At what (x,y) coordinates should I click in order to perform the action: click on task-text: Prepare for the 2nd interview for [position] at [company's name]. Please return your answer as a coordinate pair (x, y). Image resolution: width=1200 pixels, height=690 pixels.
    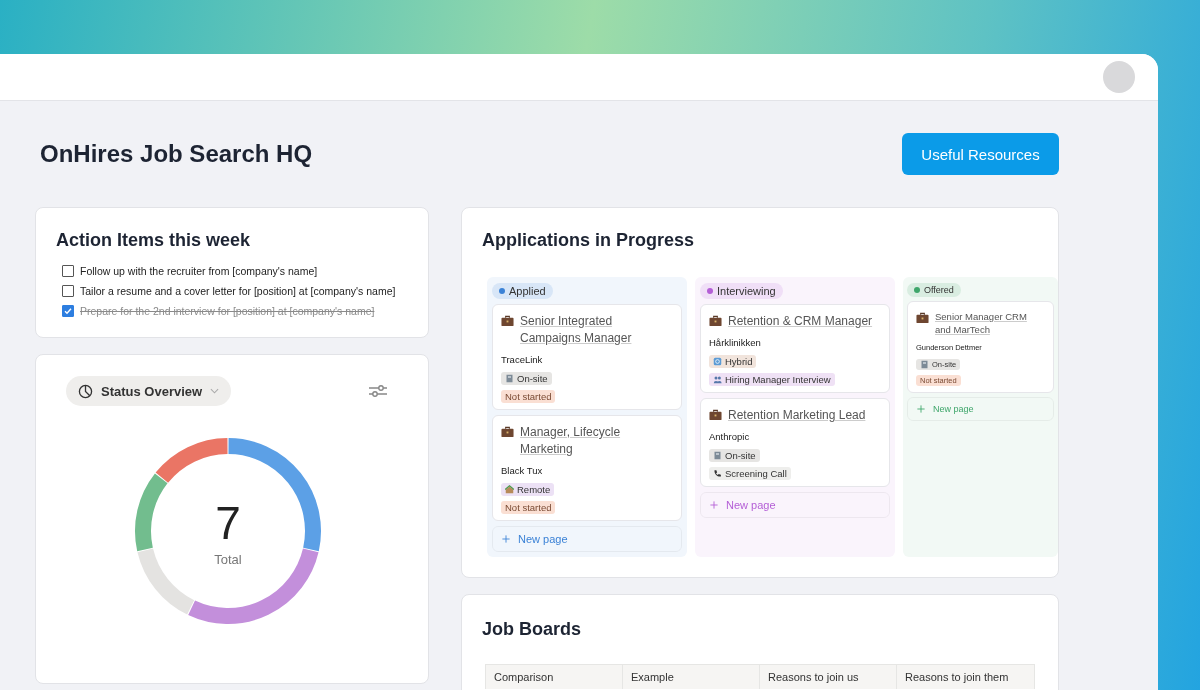
    Looking at the image, I should click on (227, 311).